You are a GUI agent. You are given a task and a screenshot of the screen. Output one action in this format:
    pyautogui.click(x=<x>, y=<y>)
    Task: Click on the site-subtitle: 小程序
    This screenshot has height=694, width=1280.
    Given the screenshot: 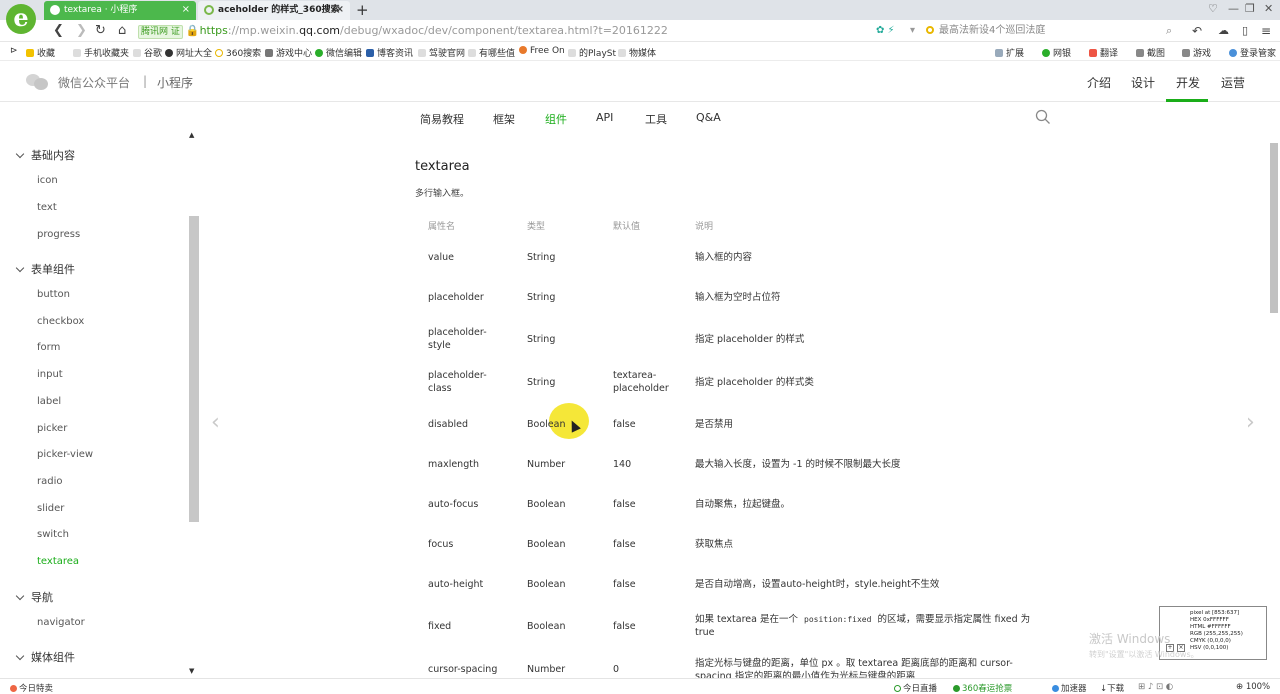 What is the action you would take?
    pyautogui.click(x=175, y=82)
    